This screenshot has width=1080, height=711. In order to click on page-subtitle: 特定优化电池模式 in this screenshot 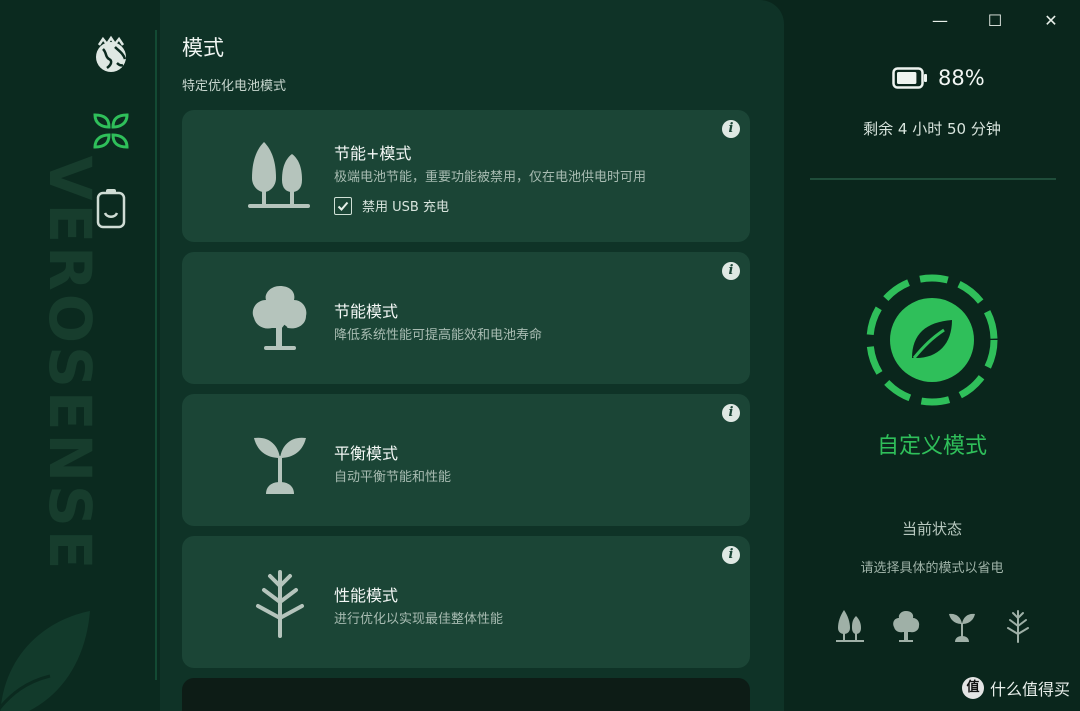, I will do `click(234, 86)`.